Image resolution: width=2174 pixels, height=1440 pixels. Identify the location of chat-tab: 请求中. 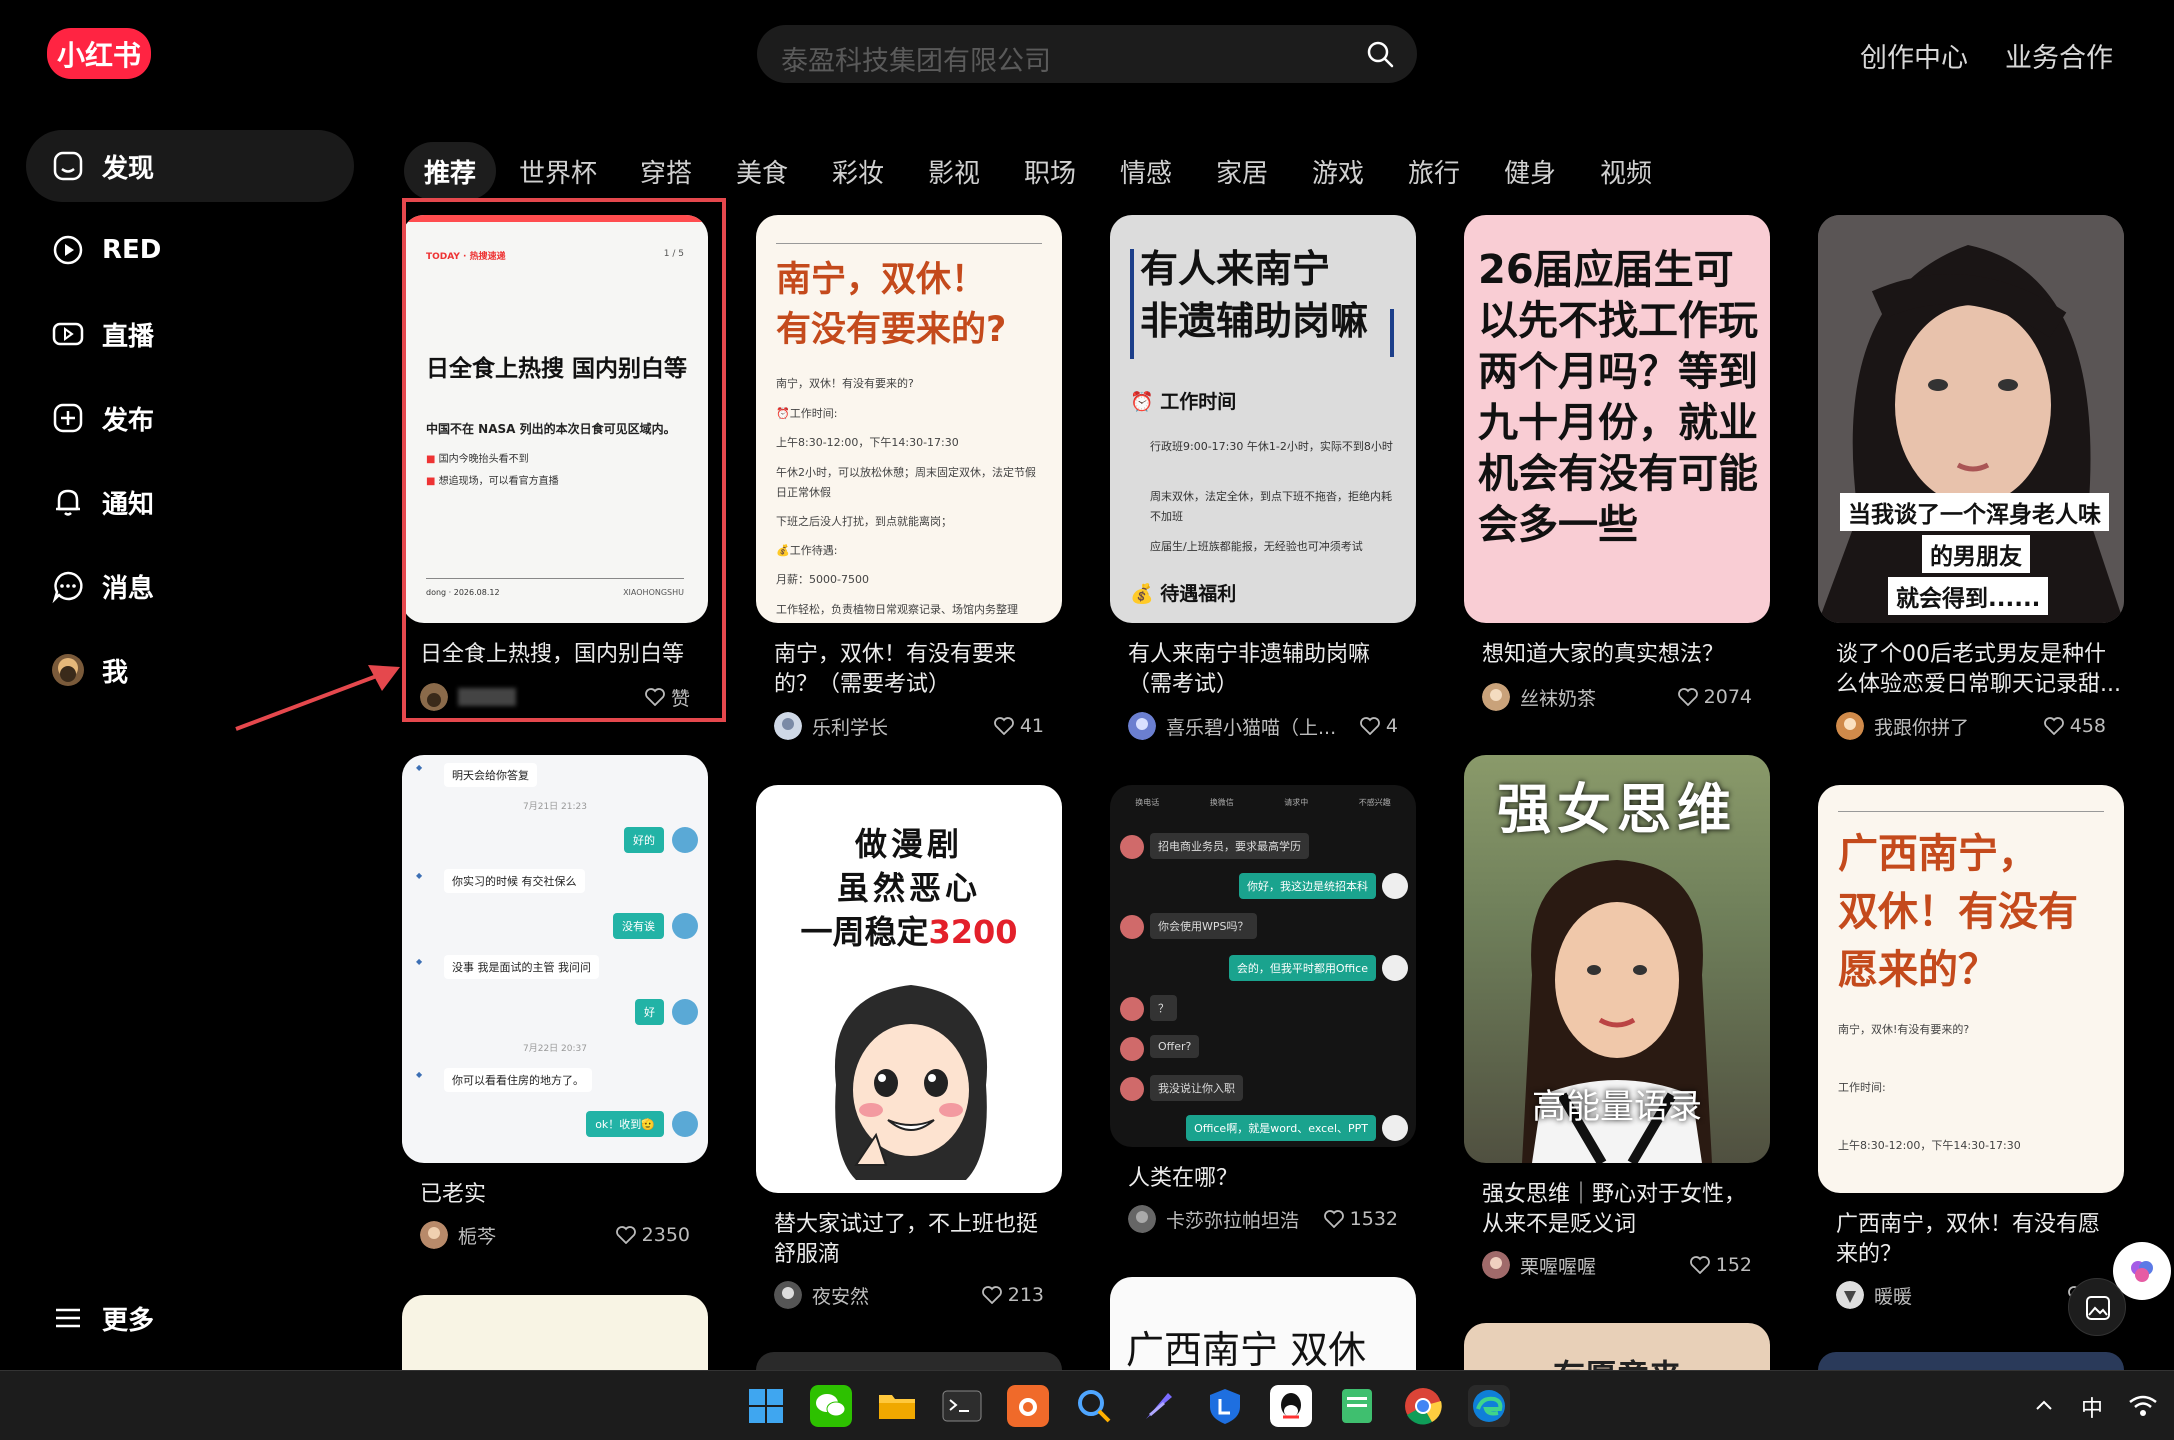
(1296, 802).